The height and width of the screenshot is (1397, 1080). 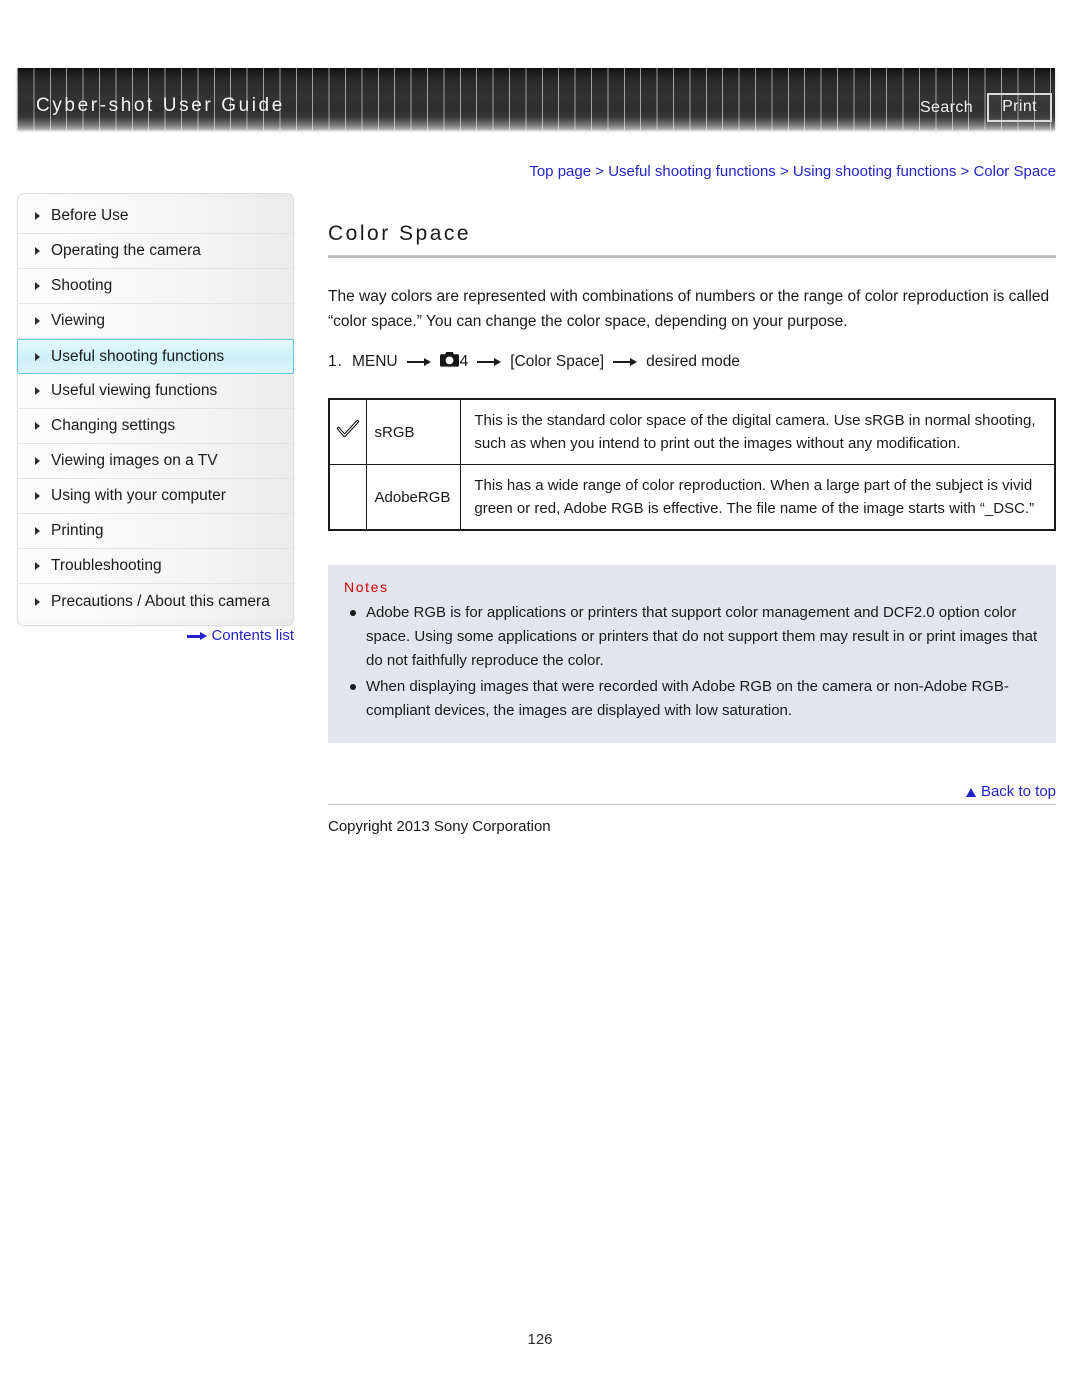 What do you see at coordinates (449, 362) in the screenshot?
I see `camera-icon` at bounding box center [449, 362].